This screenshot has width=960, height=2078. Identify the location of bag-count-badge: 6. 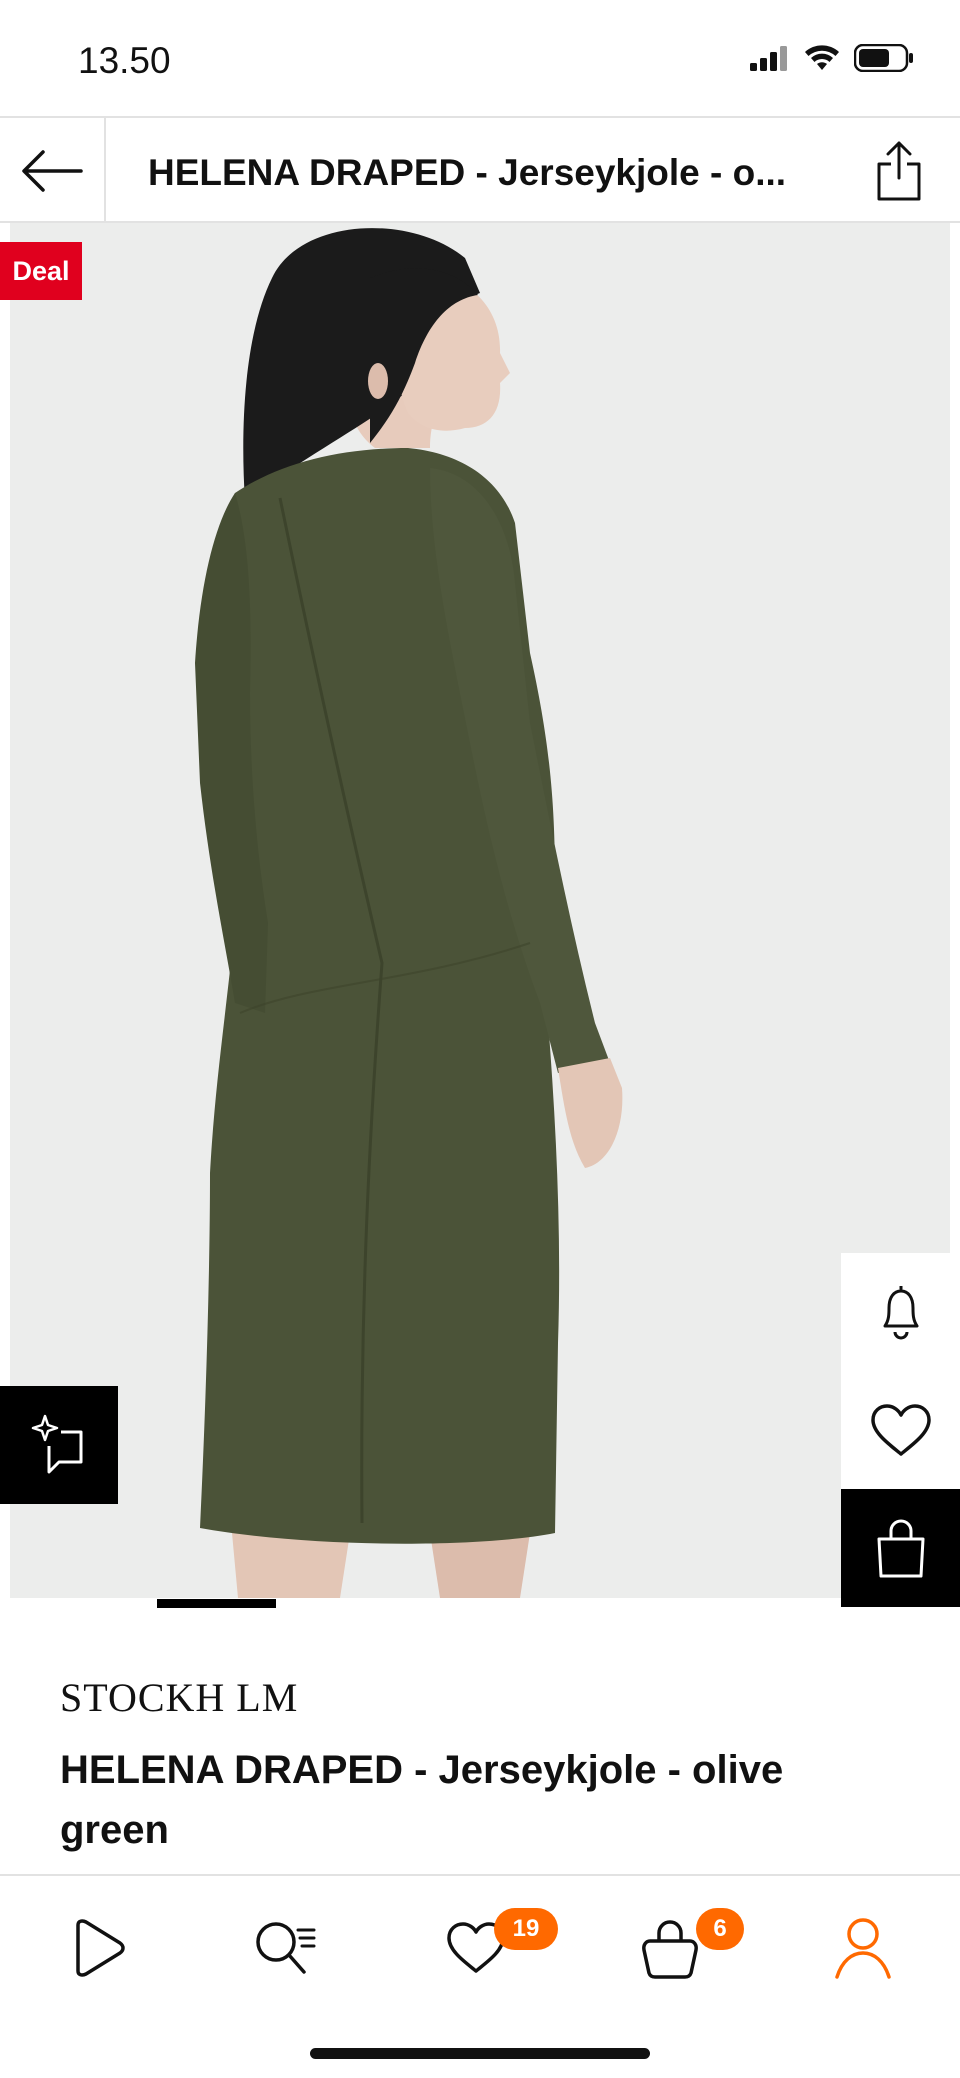
(720, 1929).